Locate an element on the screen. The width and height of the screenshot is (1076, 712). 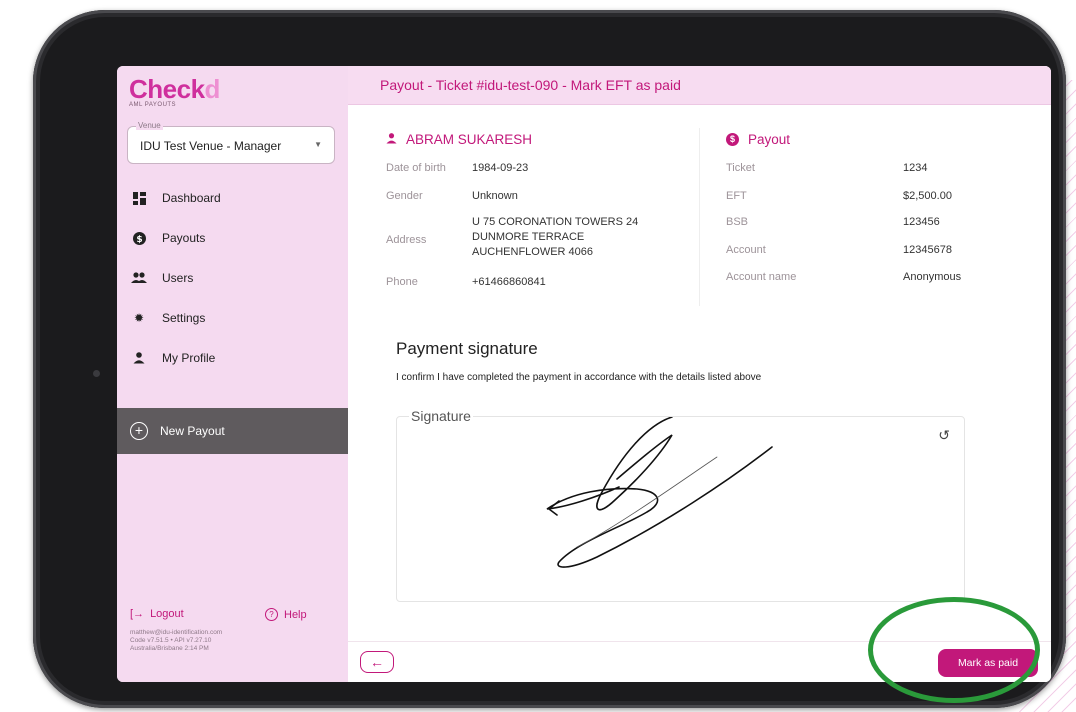
phone-label: Phone is located at coordinates (402, 282).